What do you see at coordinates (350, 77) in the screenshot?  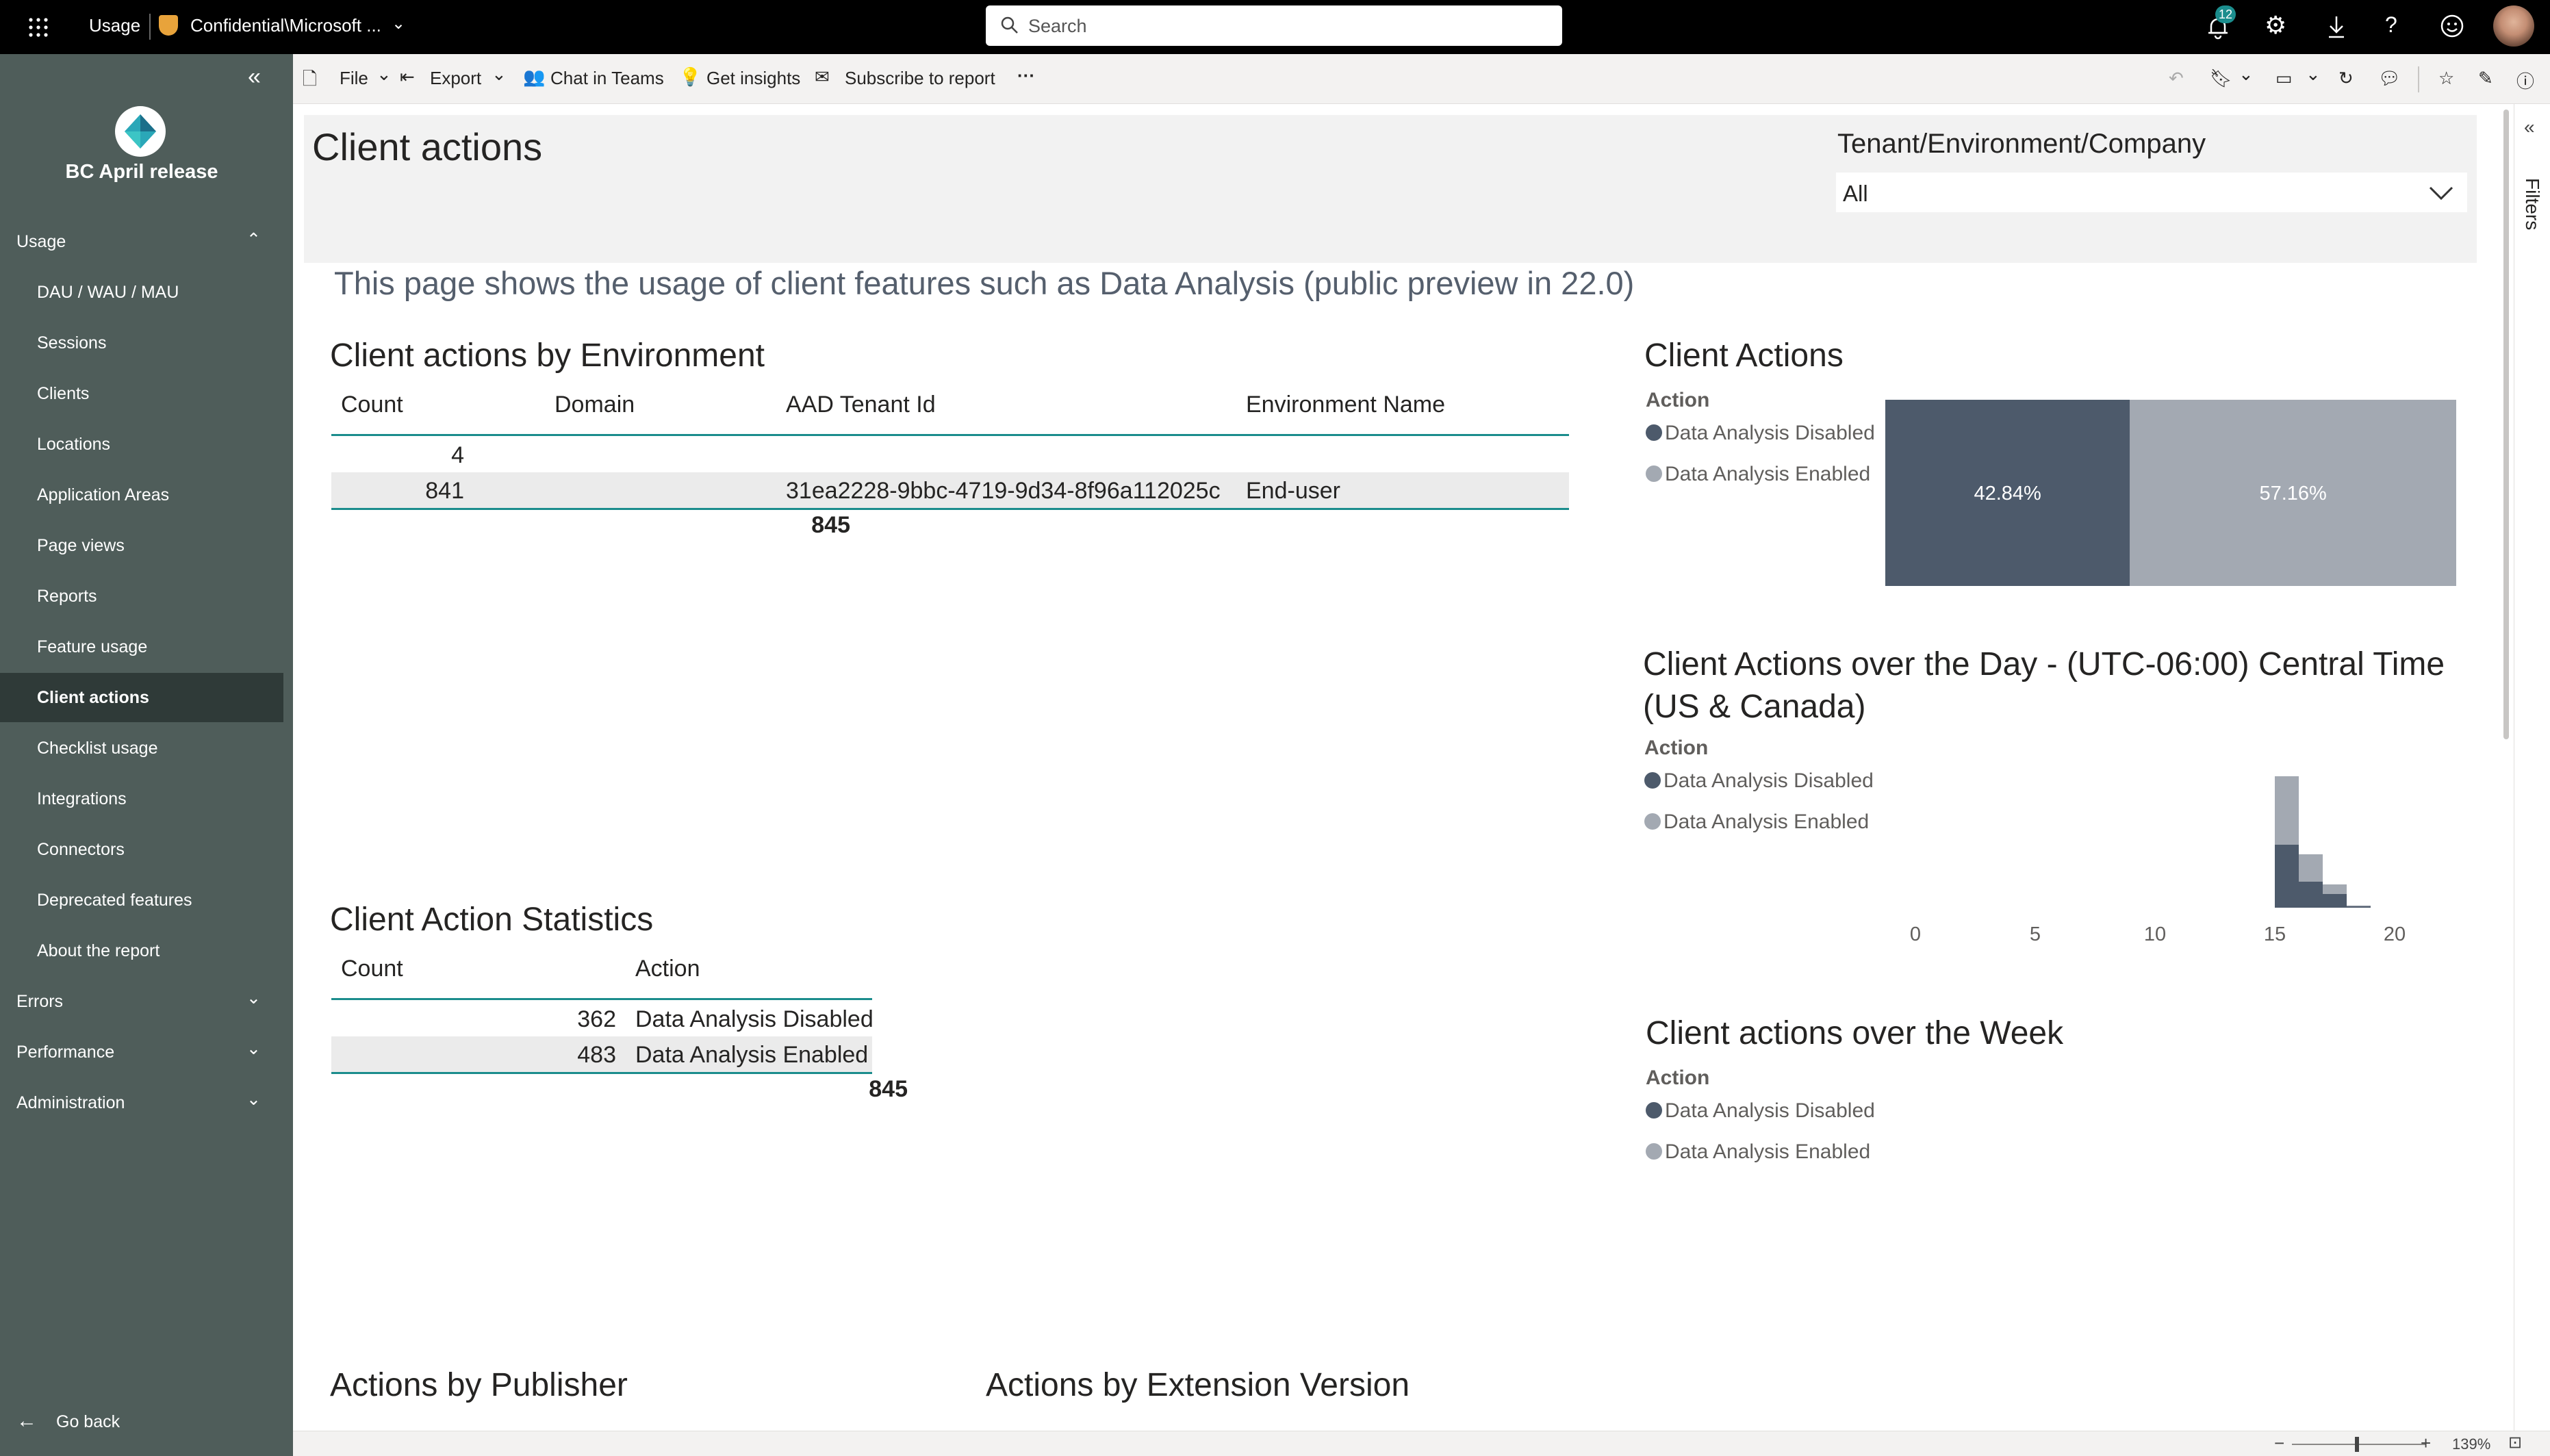 I see `file-menu: 🗋 File ⌄` at bounding box center [350, 77].